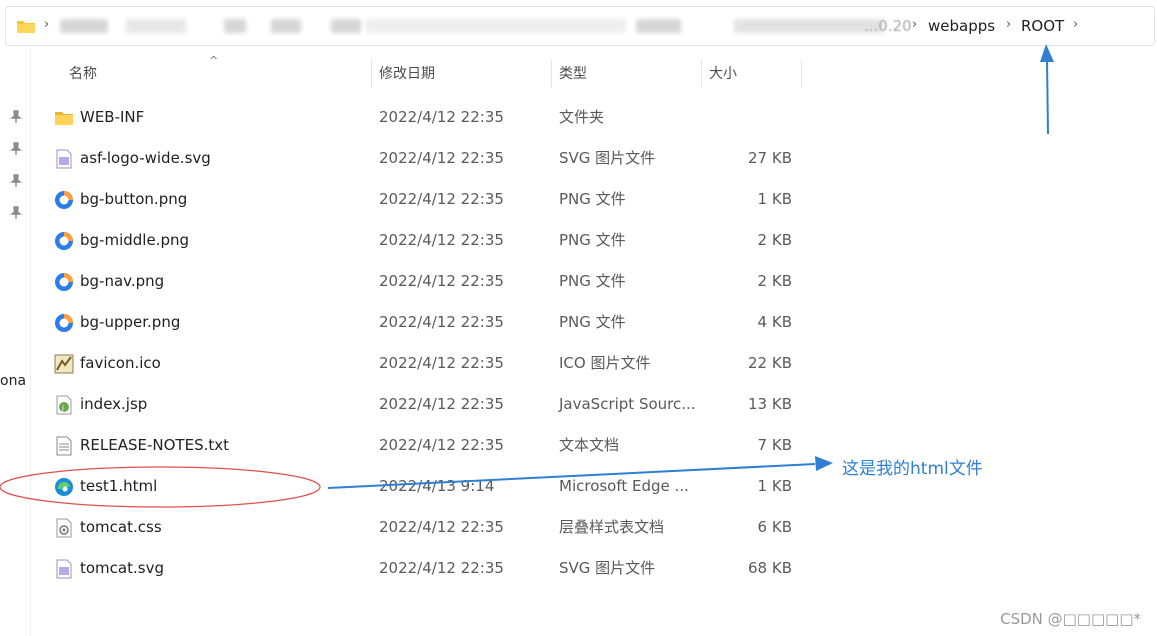 The image size is (1157, 636). I want to click on watermark: CSDN @□□□□□*, so click(1070, 619).